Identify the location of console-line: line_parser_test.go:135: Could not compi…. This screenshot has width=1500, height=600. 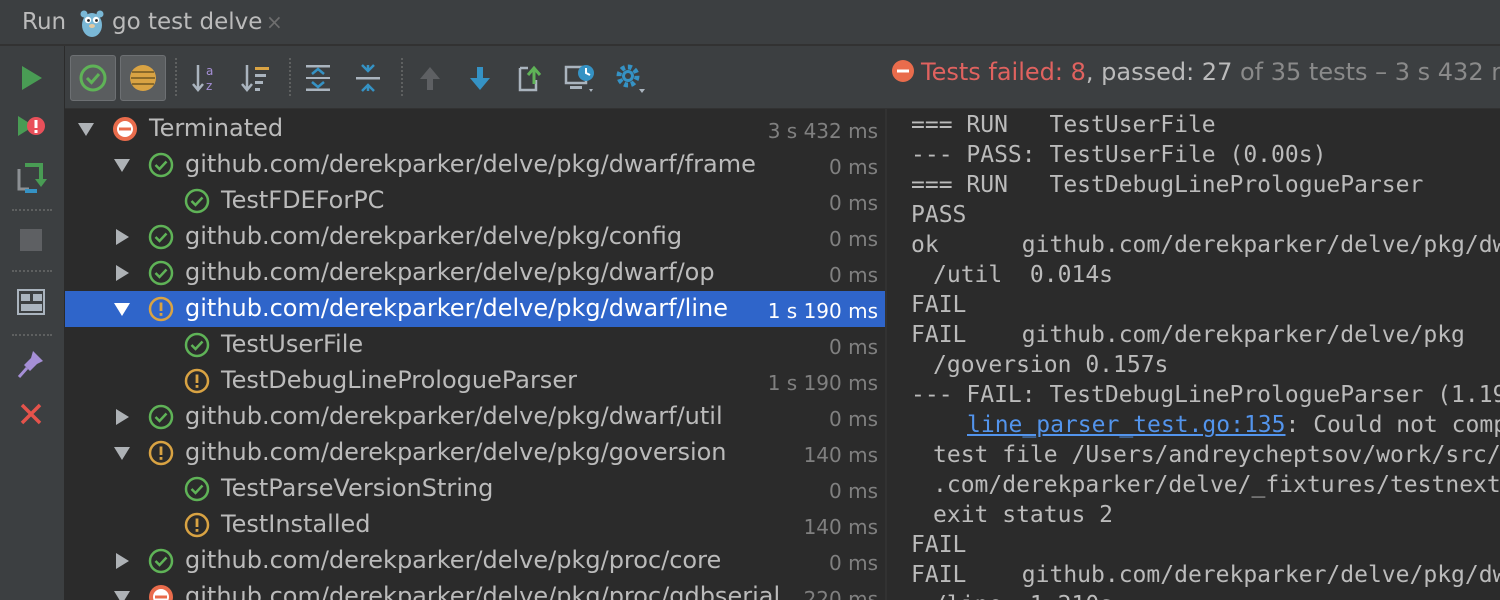
(1233, 427).